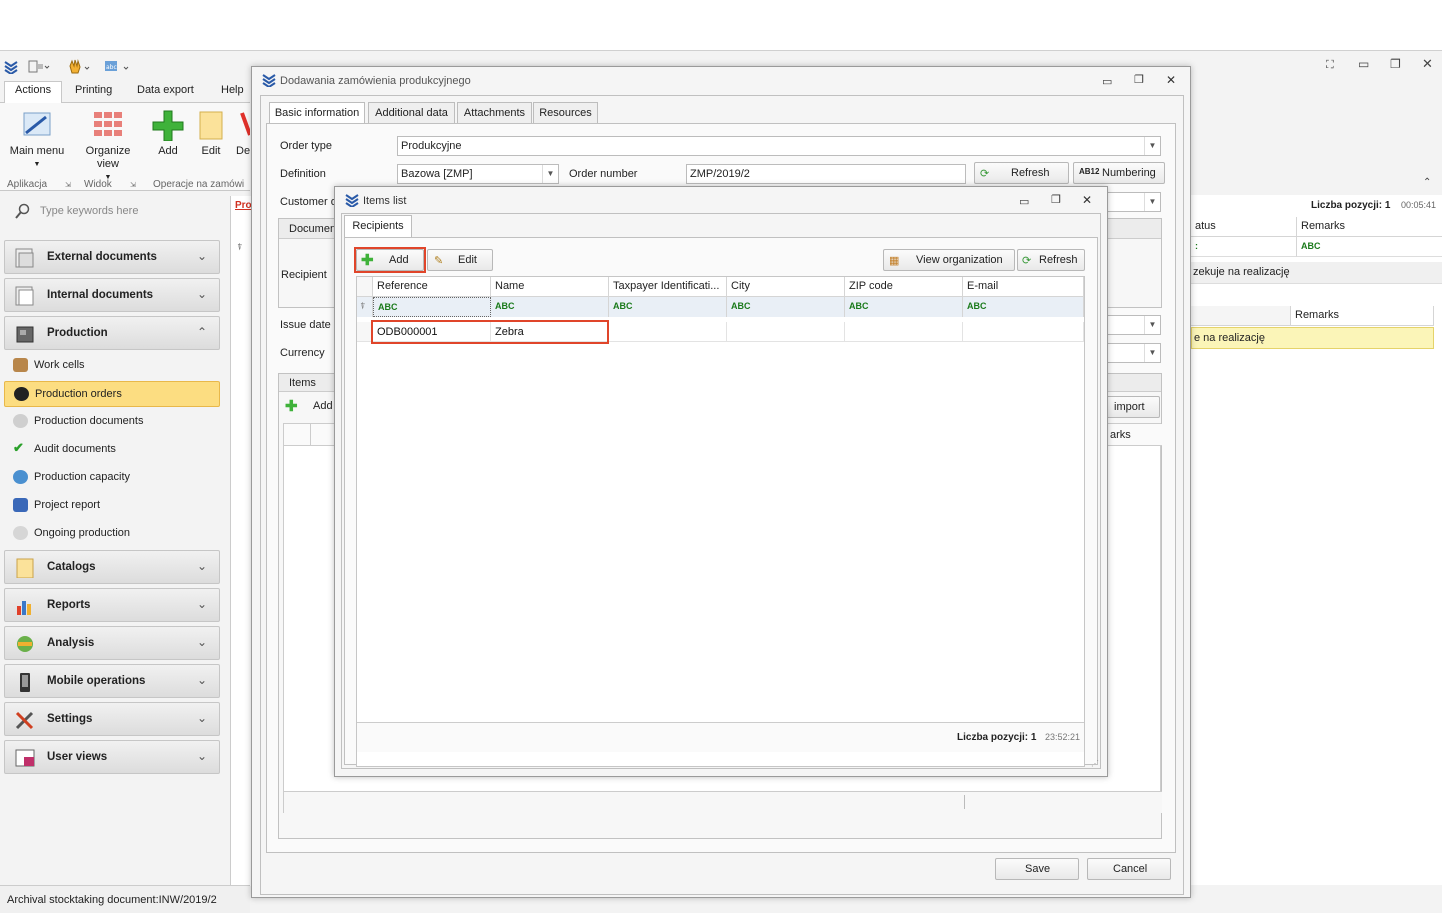 Image resolution: width=1442 pixels, height=913 pixels. Describe the element at coordinates (904, 287) in the screenshot. I see `column-zip-code: ZIP code` at that location.